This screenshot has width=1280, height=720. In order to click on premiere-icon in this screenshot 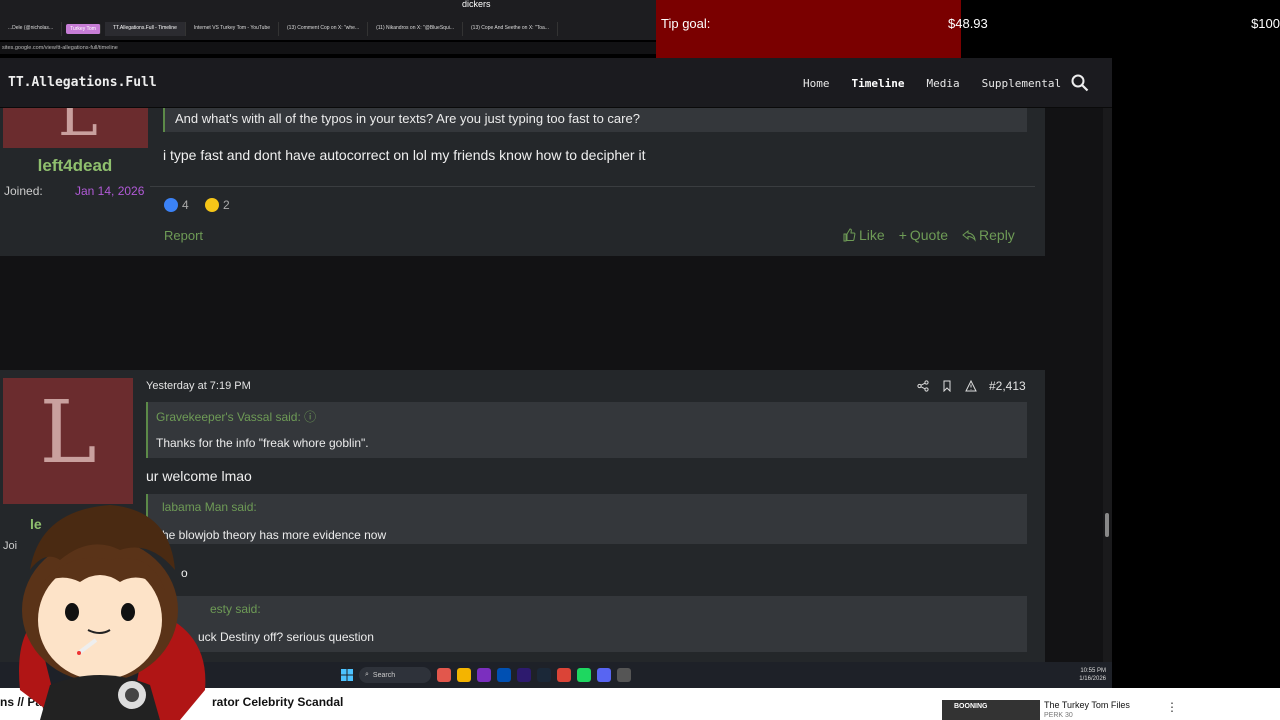, I will do `click(524, 675)`.